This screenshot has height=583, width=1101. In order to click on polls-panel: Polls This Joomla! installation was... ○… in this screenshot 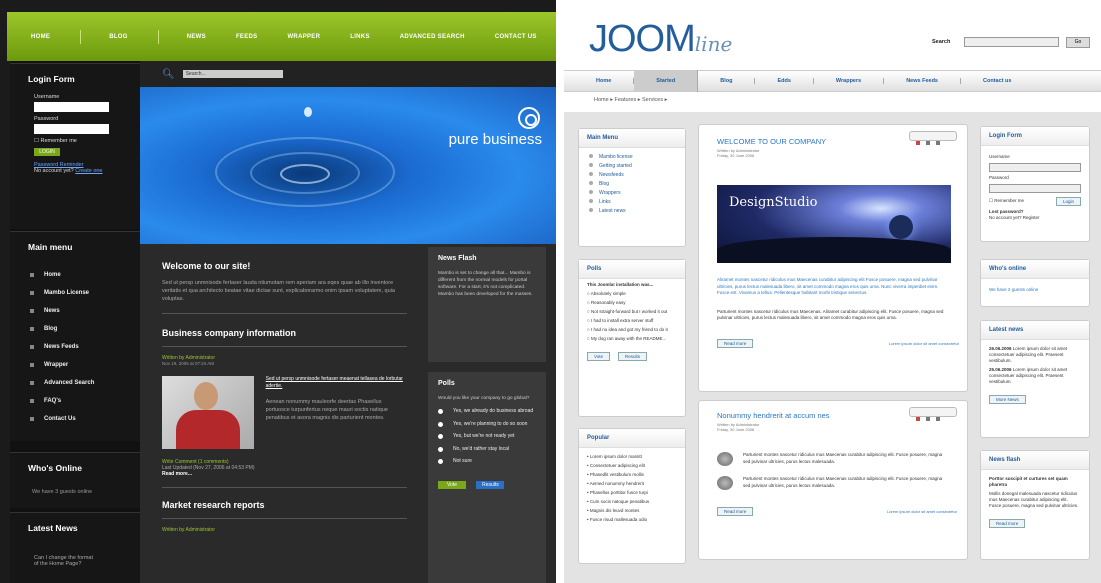, I will do `click(632, 338)`.